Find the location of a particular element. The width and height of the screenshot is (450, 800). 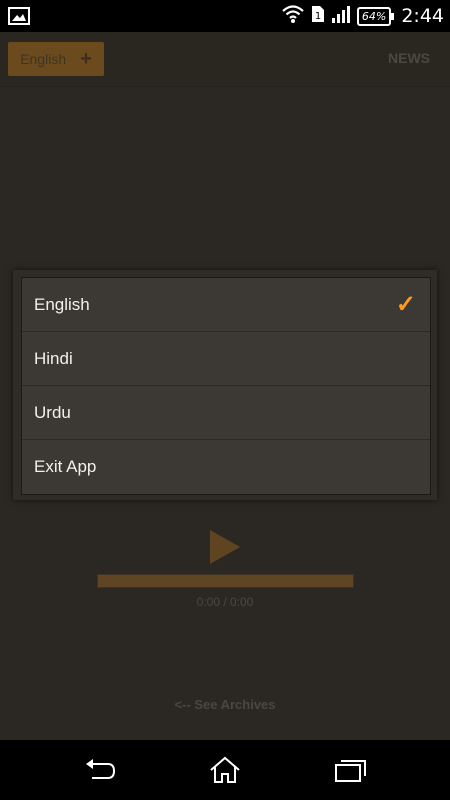

language-button: English + is located at coordinates (56, 59).